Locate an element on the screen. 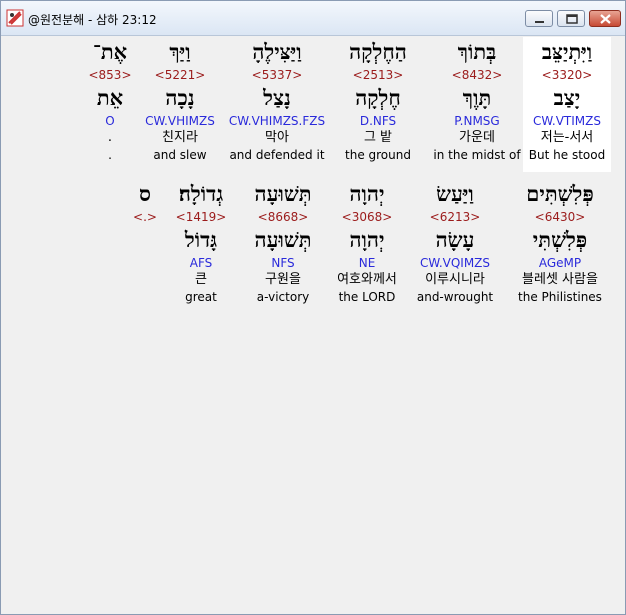 Image resolution: width=626 pixels, height=615 pixels. hebrew-word: וַיִּתְיַצֵּב is located at coordinates (567, 51).